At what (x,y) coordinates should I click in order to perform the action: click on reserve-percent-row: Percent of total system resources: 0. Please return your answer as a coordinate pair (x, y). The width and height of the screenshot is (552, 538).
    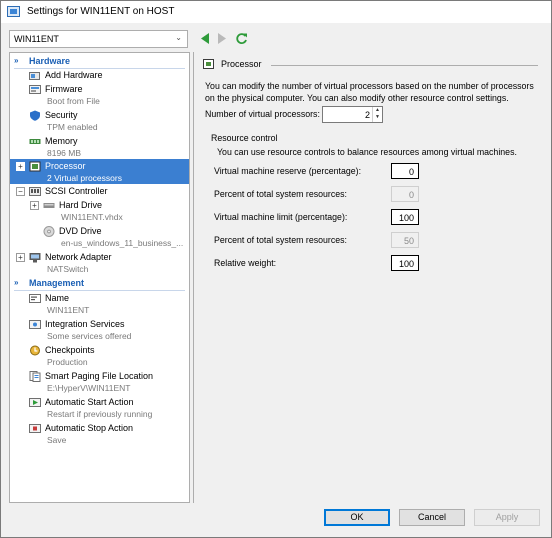
    Looking at the image, I should click on (316, 194).